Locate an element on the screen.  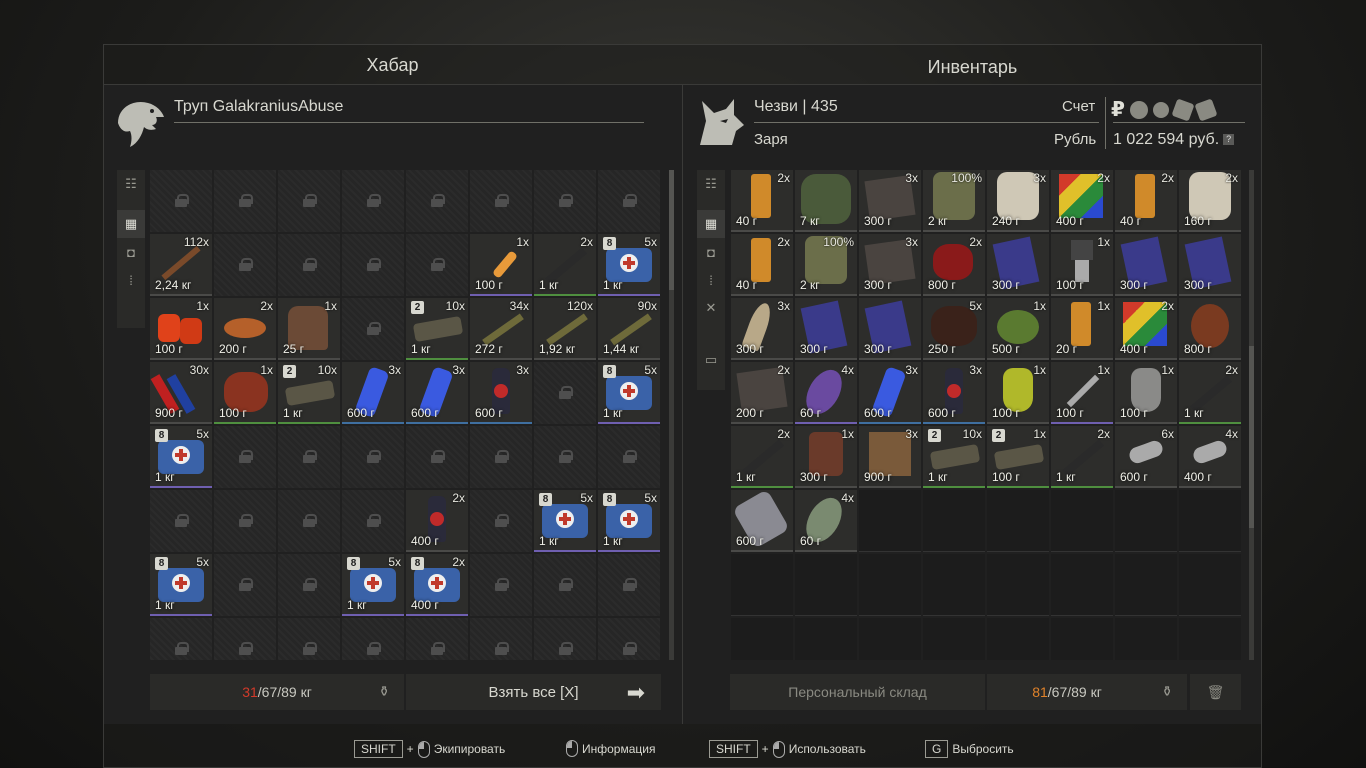
inventory-scrollbar is located at coordinates (1251, 415).